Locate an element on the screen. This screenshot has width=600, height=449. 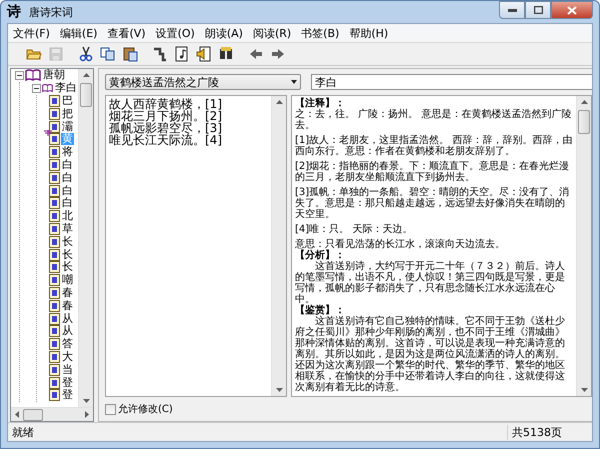
note-paragraph: [1]故人：老朋友，这里指孟浩然。 西辞：辞，辞别。西辞，由西向东行。意思：作者在黄鹤楼和老朋友辞别了。 is located at coordinates (434, 146).